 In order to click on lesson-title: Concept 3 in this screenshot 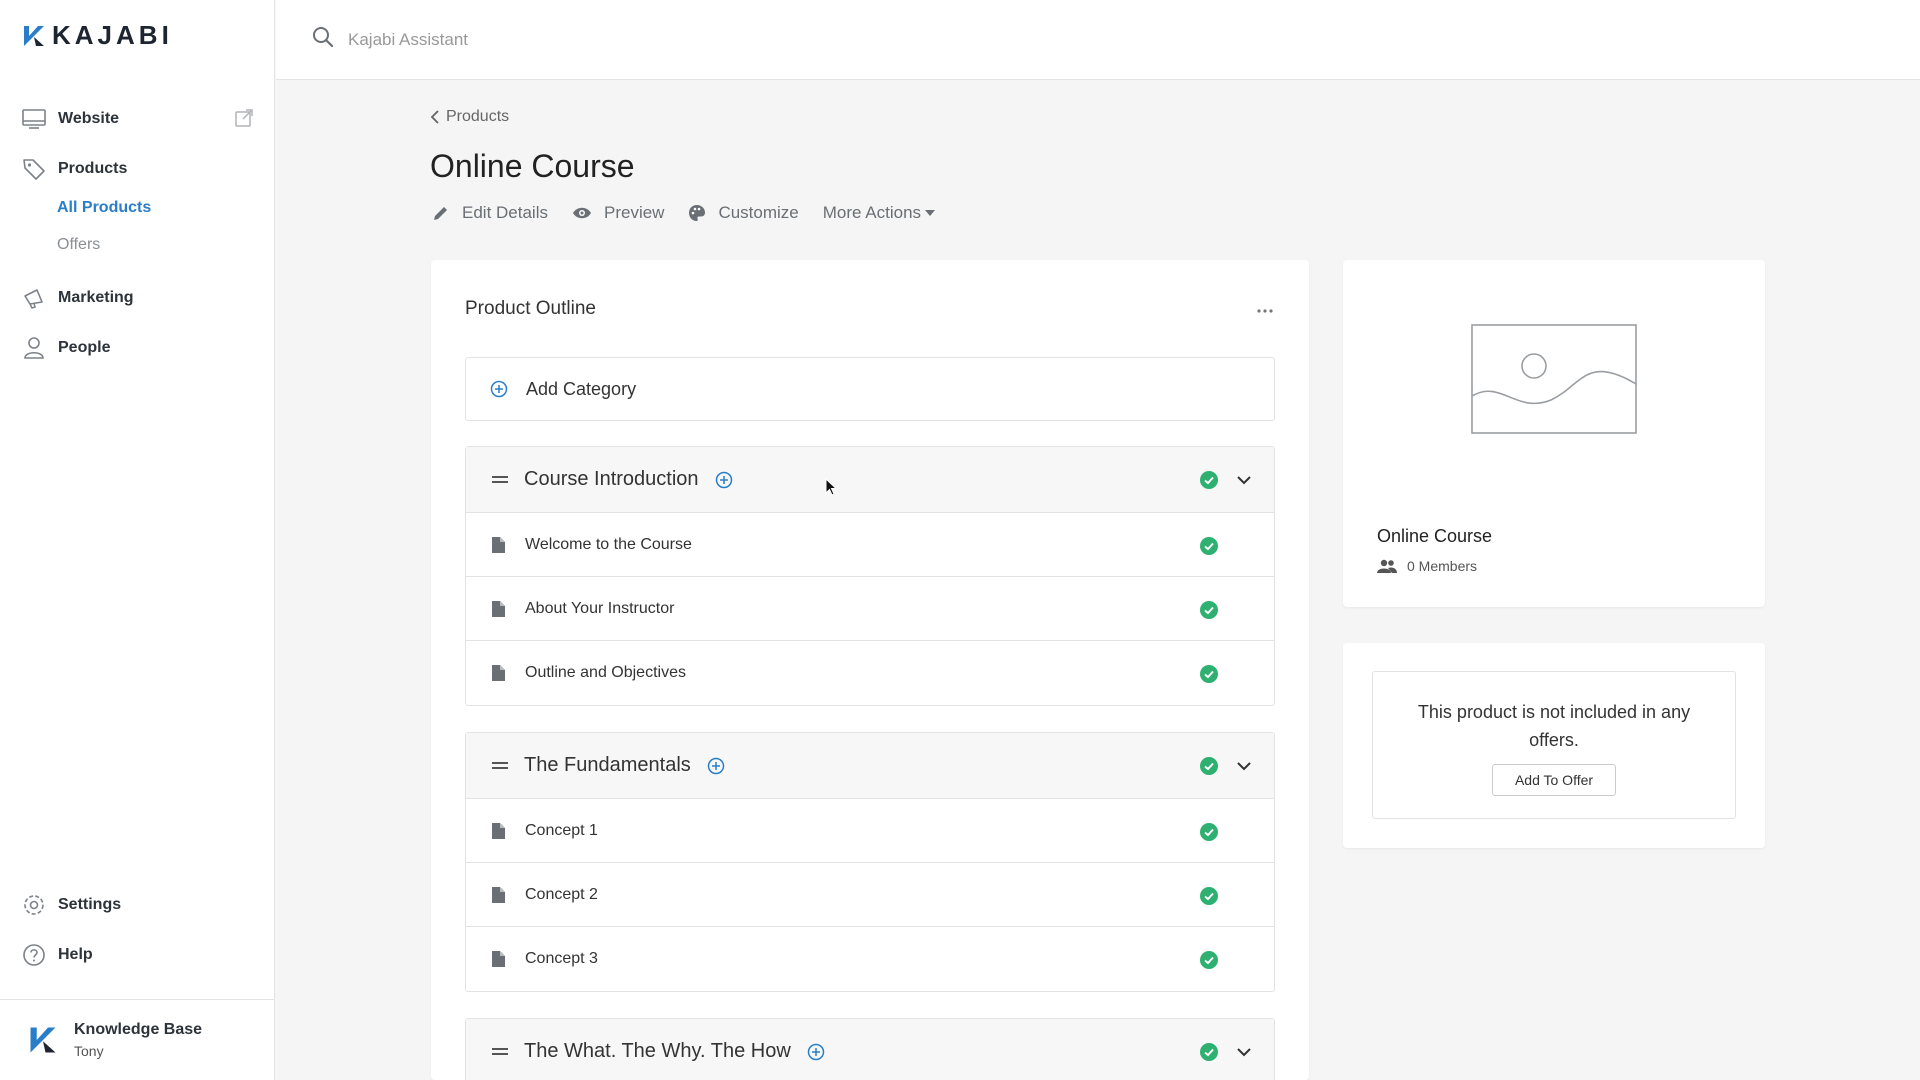, I will do `click(561, 958)`.